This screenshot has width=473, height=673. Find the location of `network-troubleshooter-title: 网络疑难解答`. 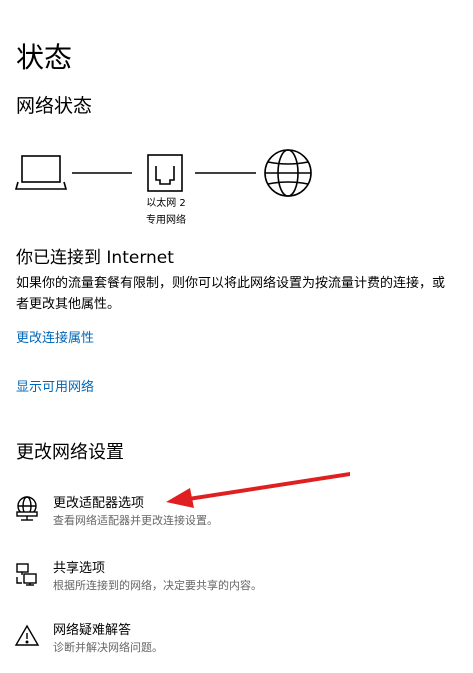

network-troubleshooter-title: 网络疑难解答 is located at coordinates (92, 630).